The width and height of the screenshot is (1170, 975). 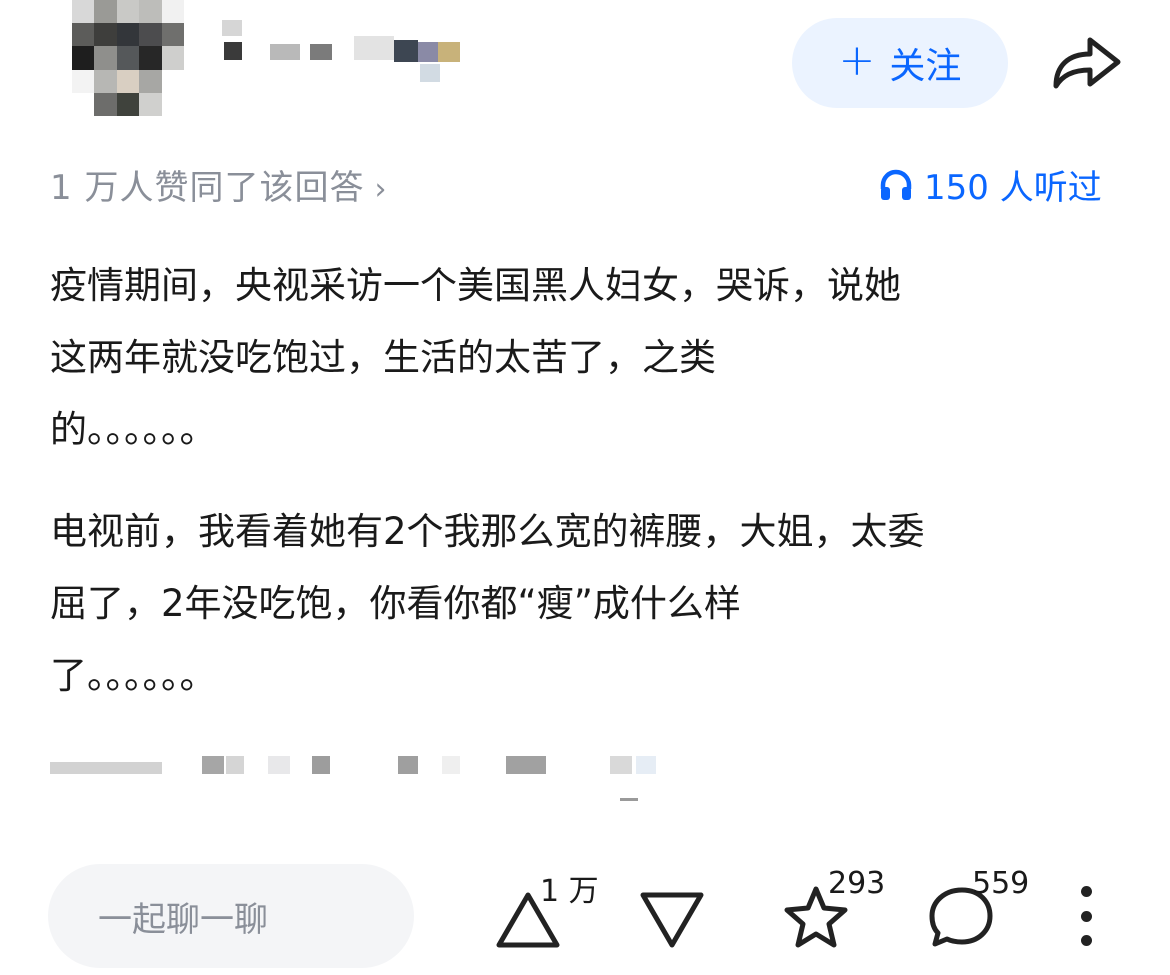 I want to click on listen-button: 150 人听过, so click(x=990, y=184).